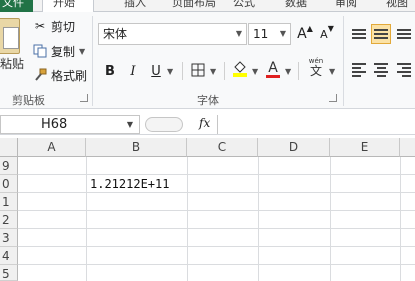 This screenshot has width=415, height=281. What do you see at coordinates (40, 26) in the screenshot?
I see `scissors-icon: ✂` at bounding box center [40, 26].